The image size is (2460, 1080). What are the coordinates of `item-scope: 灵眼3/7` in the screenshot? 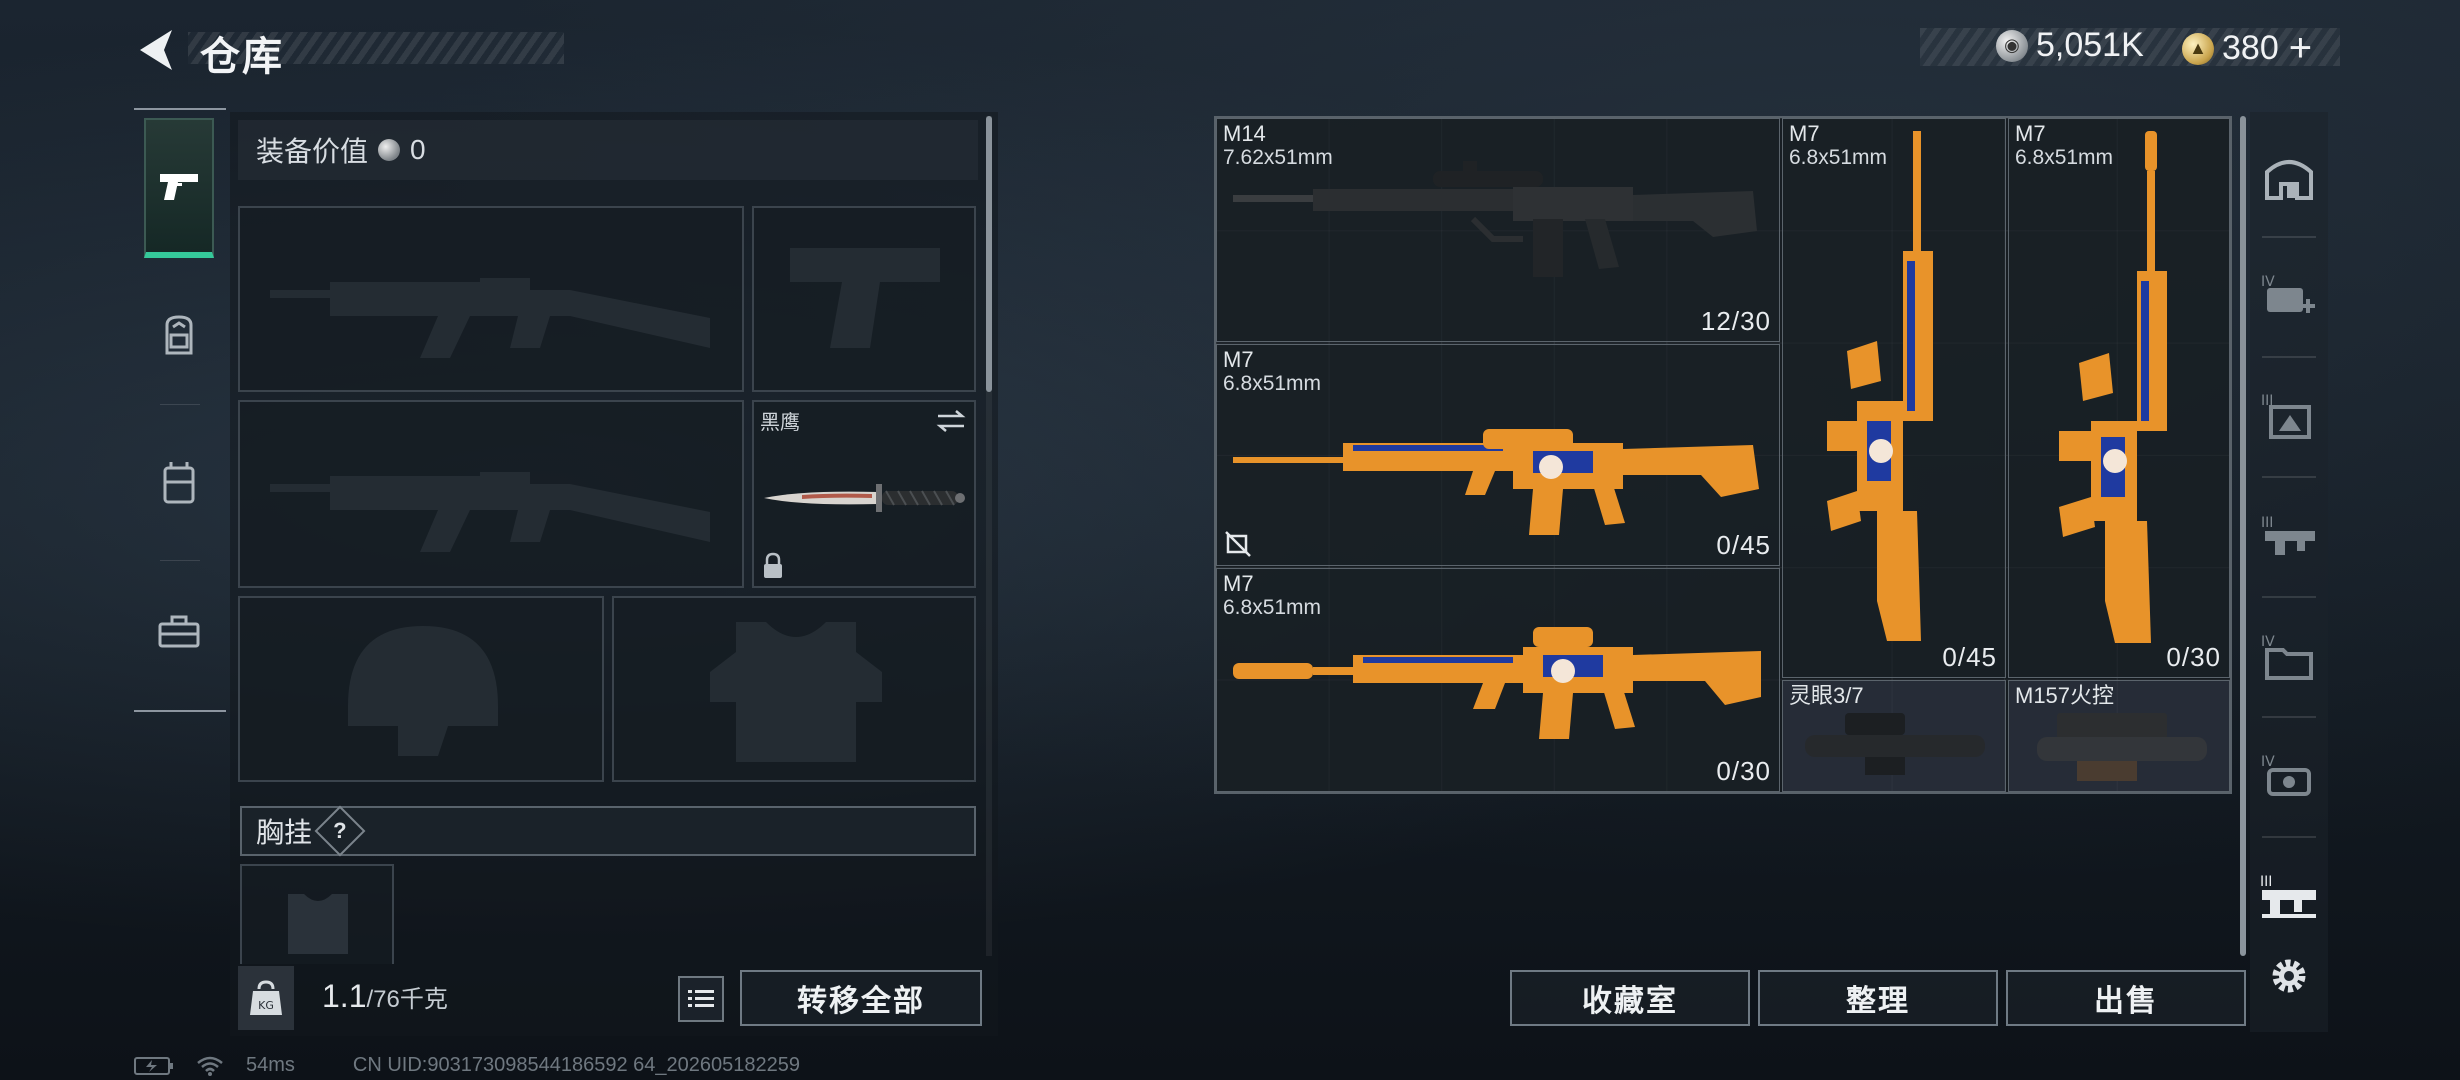 It's located at (1894, 736).